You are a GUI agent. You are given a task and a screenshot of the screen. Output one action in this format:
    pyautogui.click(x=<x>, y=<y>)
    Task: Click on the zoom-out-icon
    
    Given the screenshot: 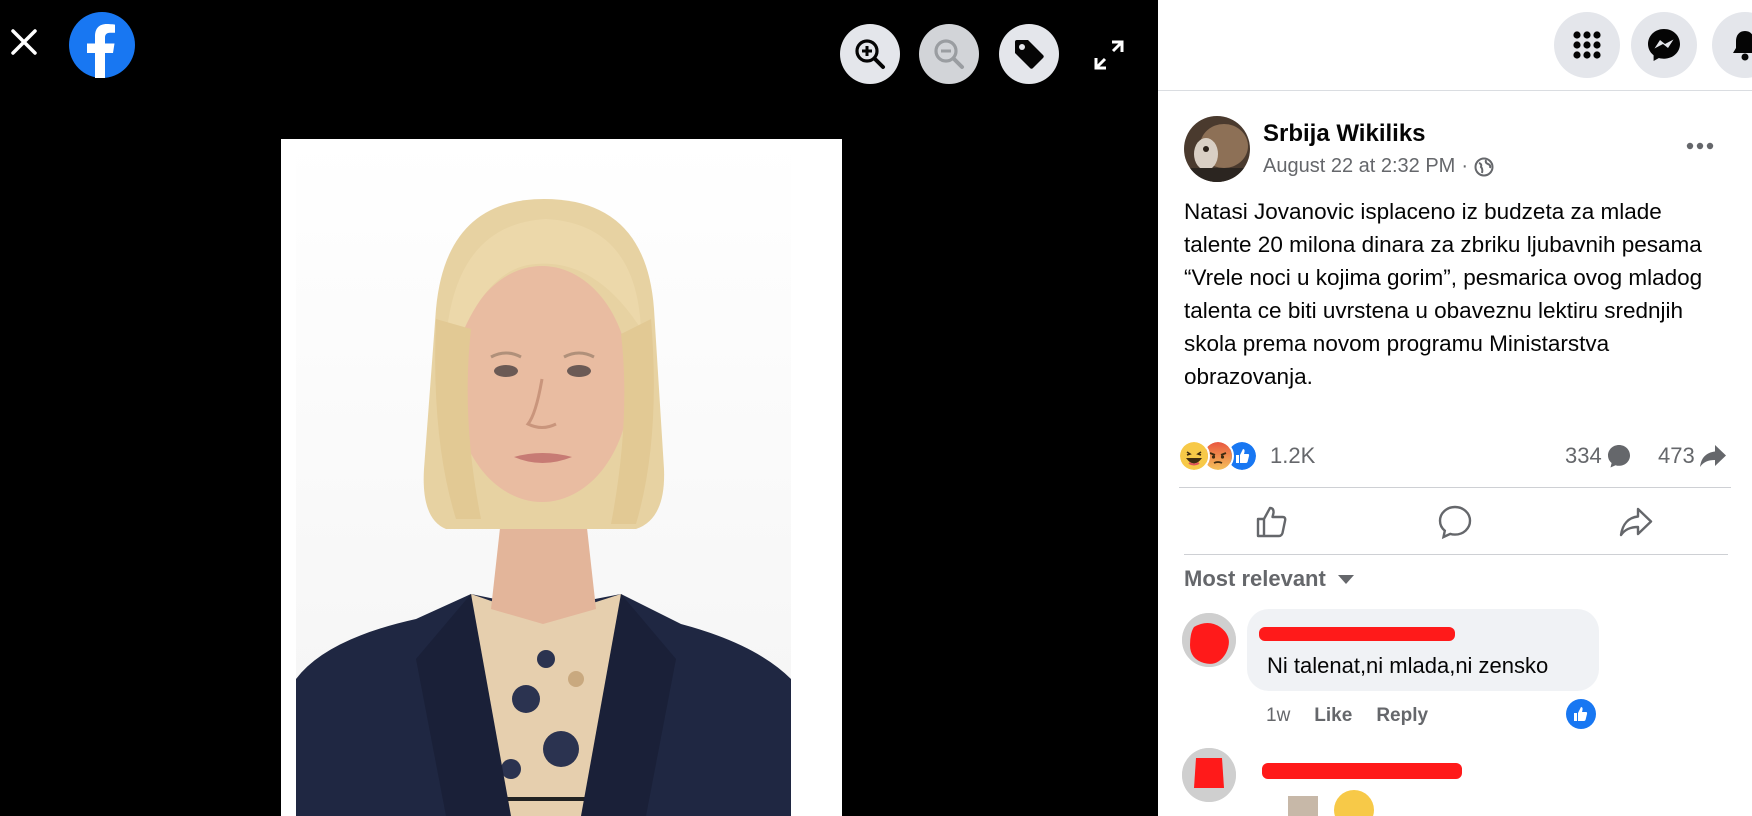 What is the action you would take?
    pyautogui.click(x=949, y=54)
    